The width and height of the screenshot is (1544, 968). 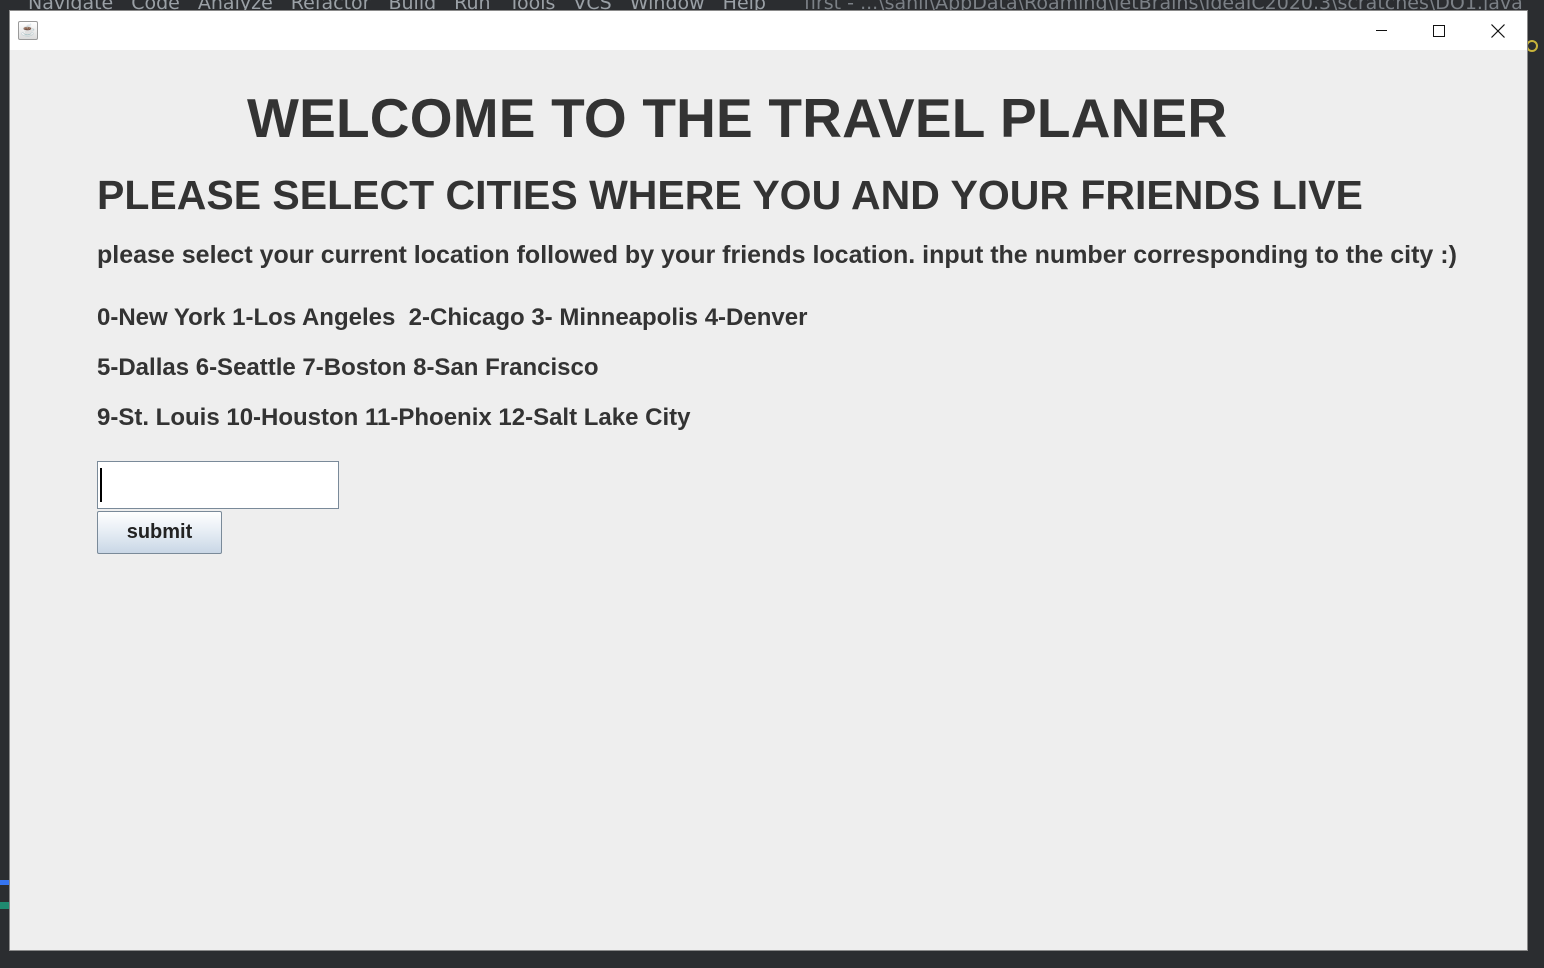 What do you see at coordinates (218, 485) in the screenshot?
I see `city-number-input` at bounding box center [218, 485].